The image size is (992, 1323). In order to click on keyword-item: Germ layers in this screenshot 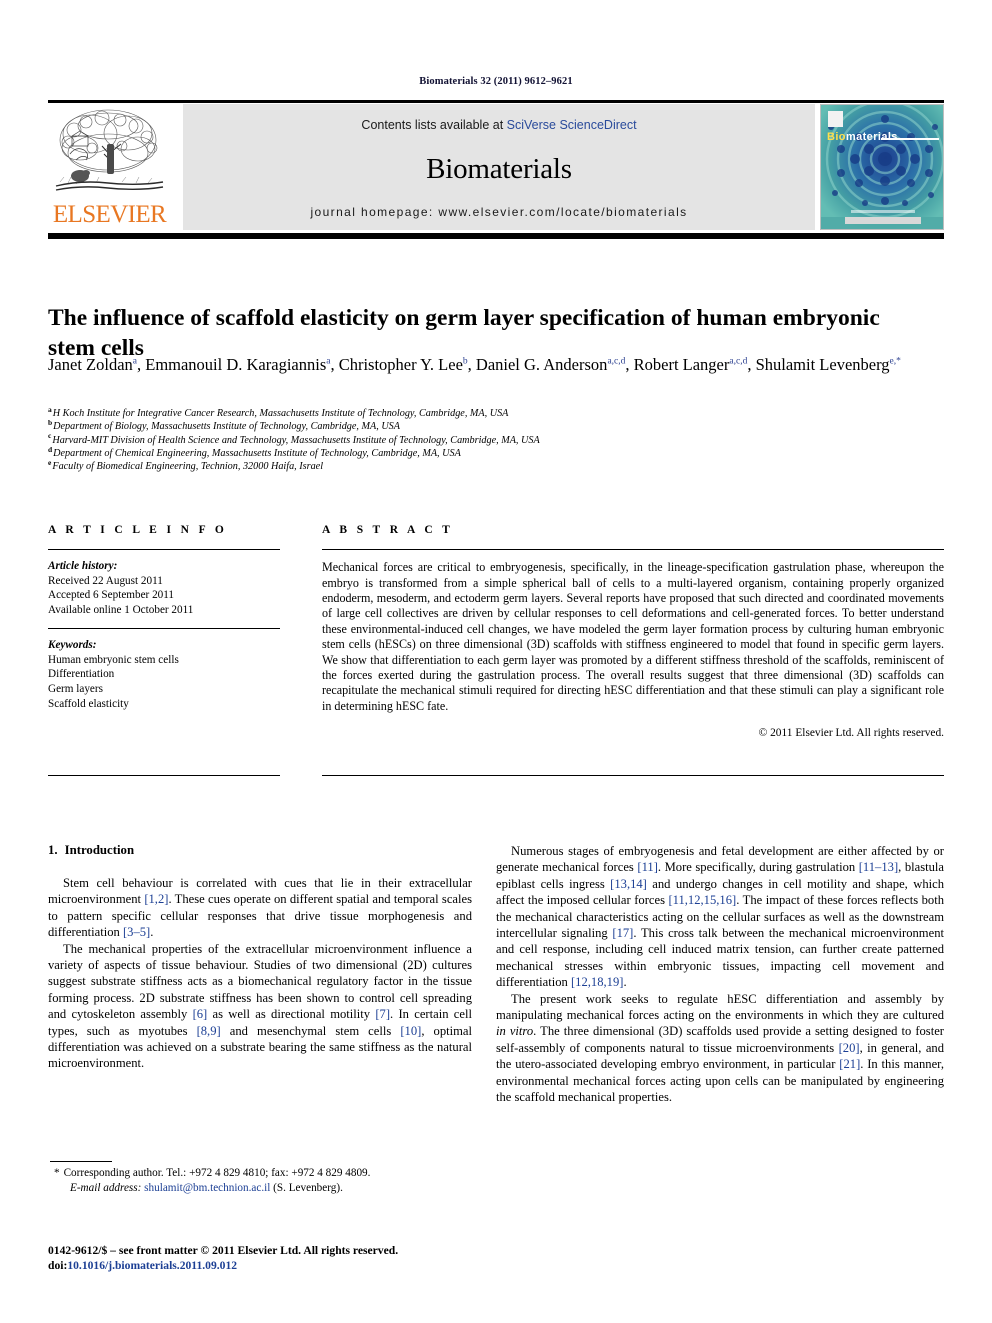, I will do `click(75, 688)`.